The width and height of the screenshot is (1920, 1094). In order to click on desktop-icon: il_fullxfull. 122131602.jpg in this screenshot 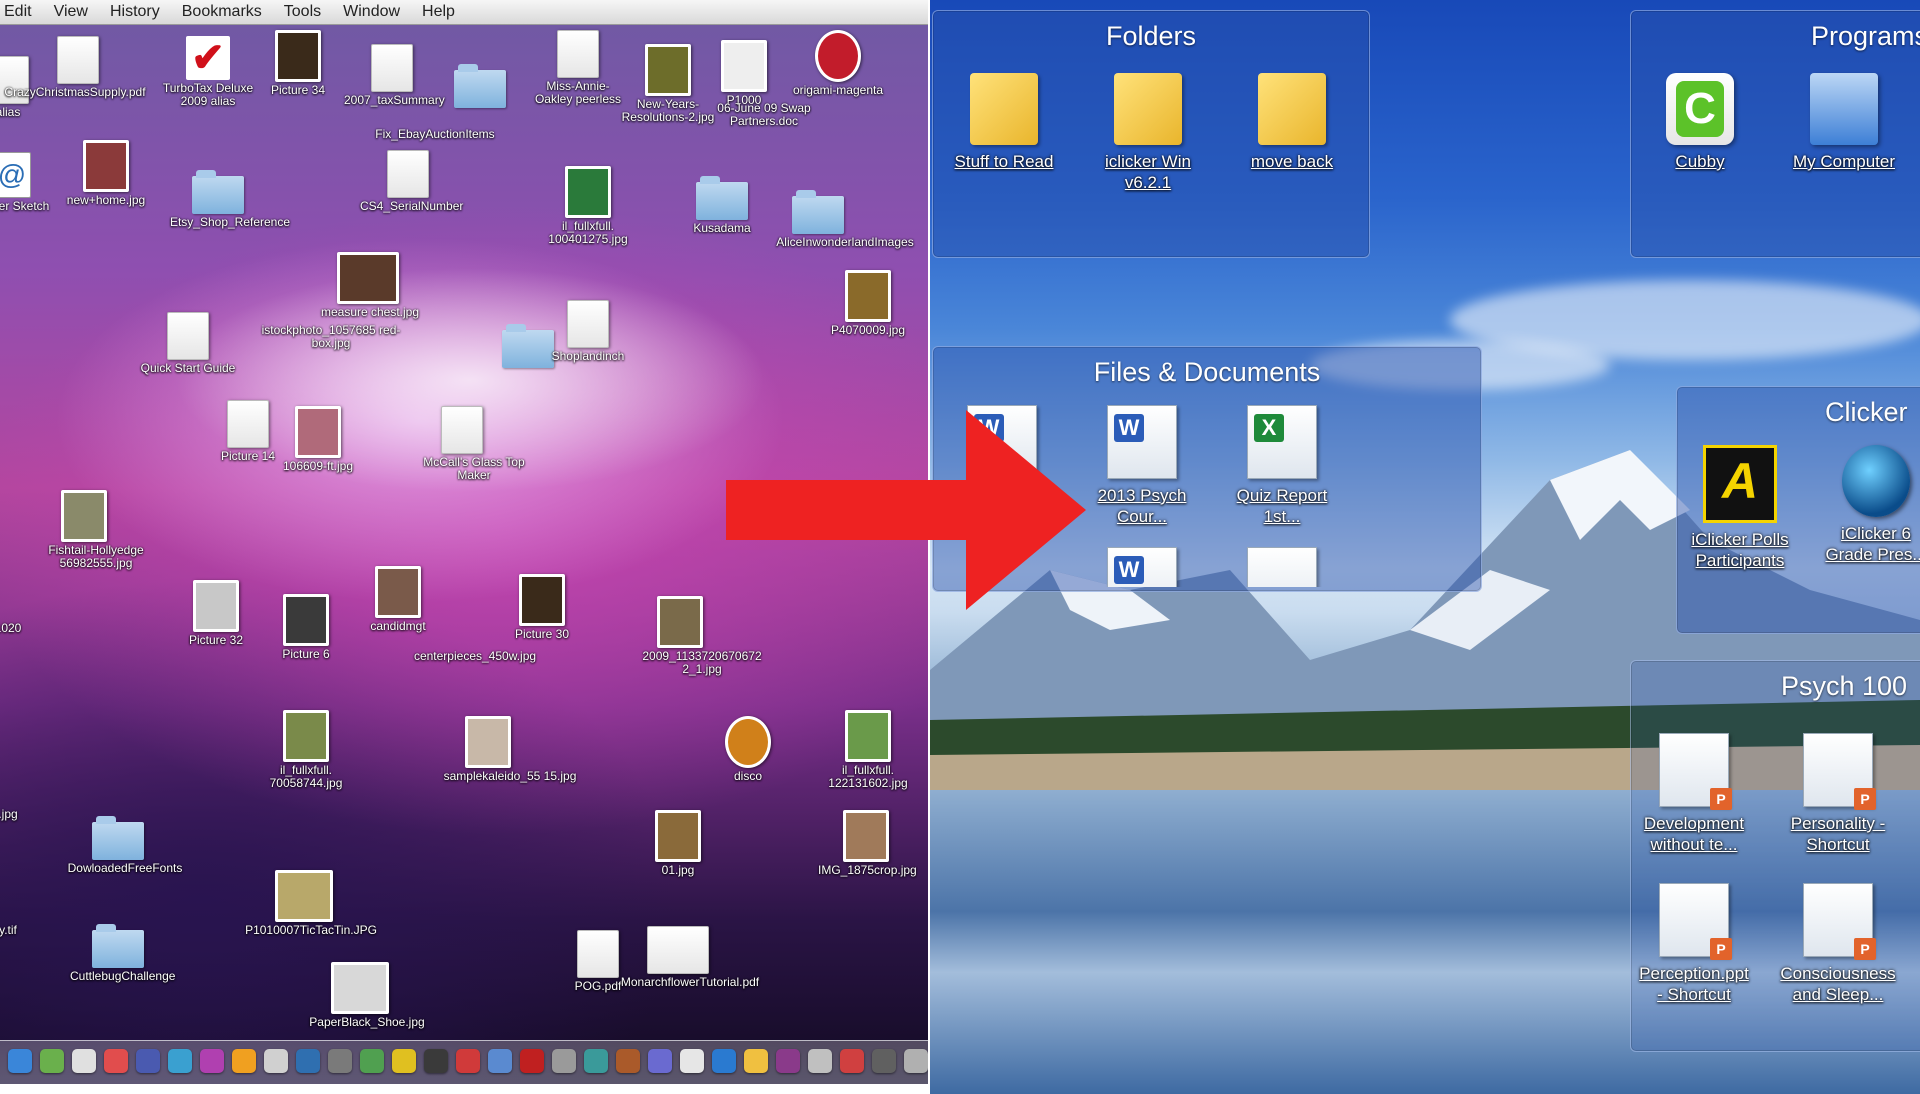, I will do `click(868, 750)`.